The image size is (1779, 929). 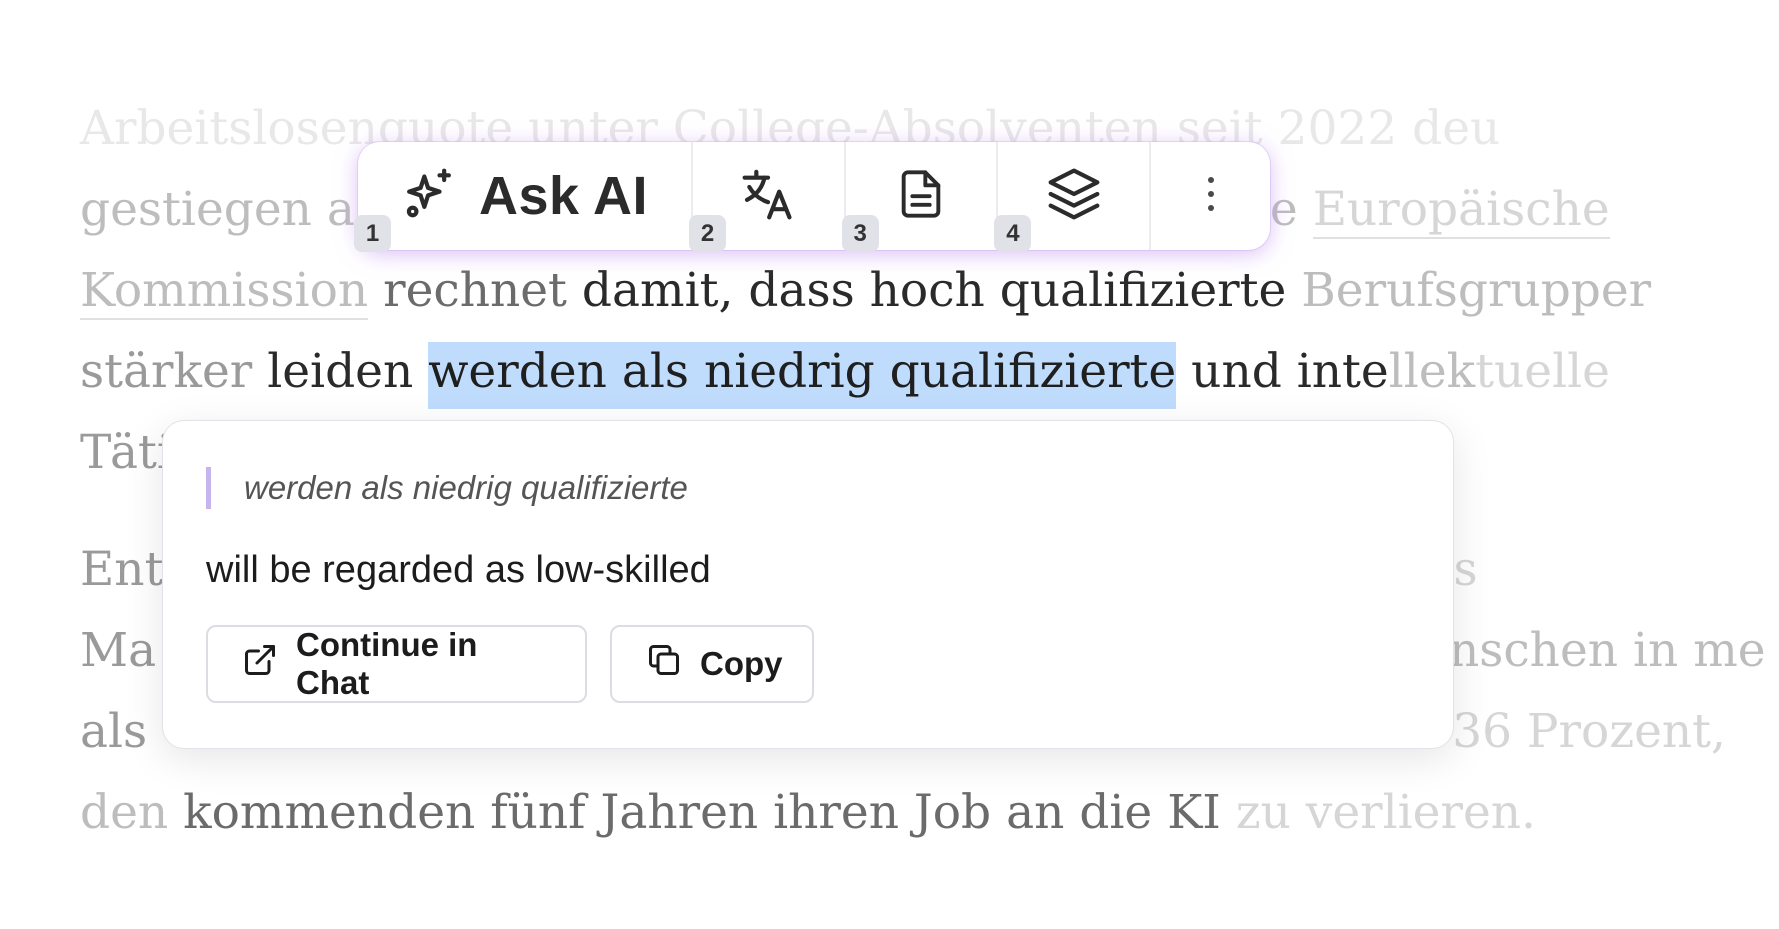 I want to click on copy-label: Copy, so click(x=741, y=663).